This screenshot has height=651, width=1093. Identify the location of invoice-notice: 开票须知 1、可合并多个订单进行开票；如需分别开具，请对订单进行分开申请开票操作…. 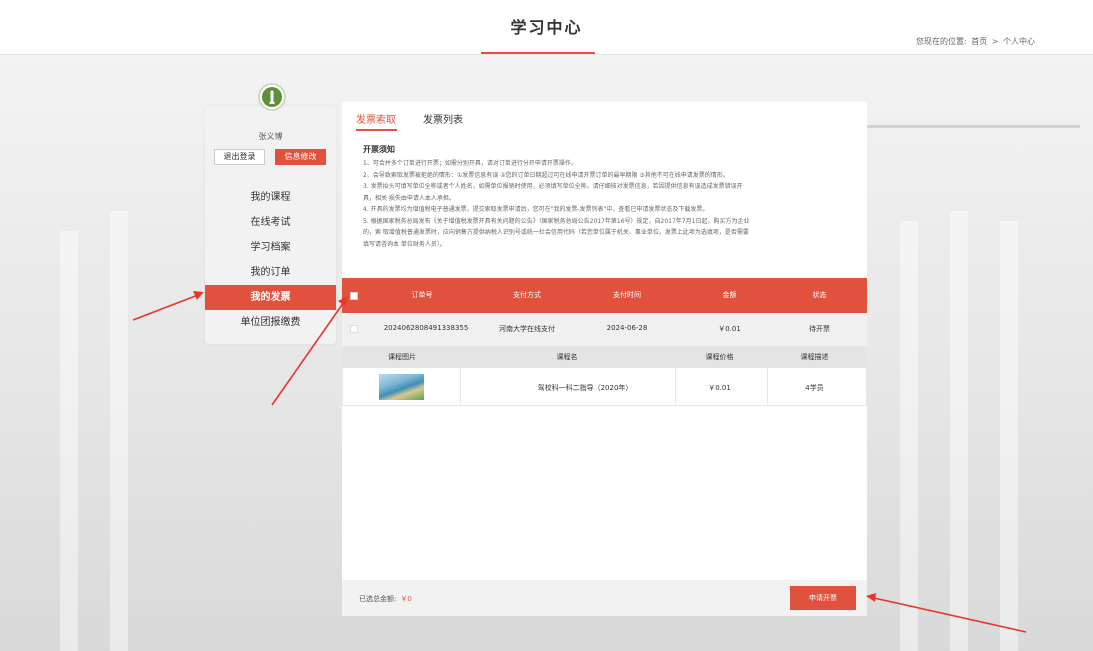
(613, 197).